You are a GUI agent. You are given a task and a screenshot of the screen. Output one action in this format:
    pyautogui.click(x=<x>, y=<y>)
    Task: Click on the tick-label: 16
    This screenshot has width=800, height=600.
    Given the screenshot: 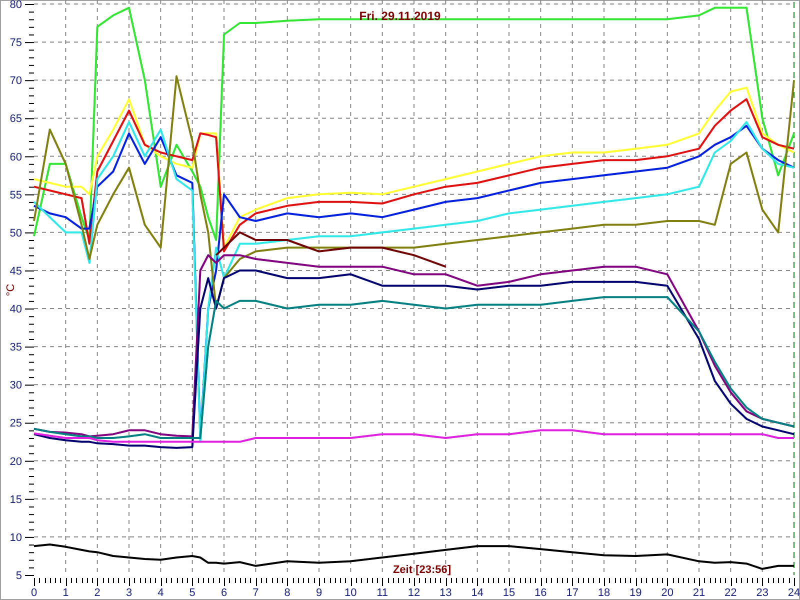 What is the action you would take?
    pyautogui.click(x=540, y=593)
    